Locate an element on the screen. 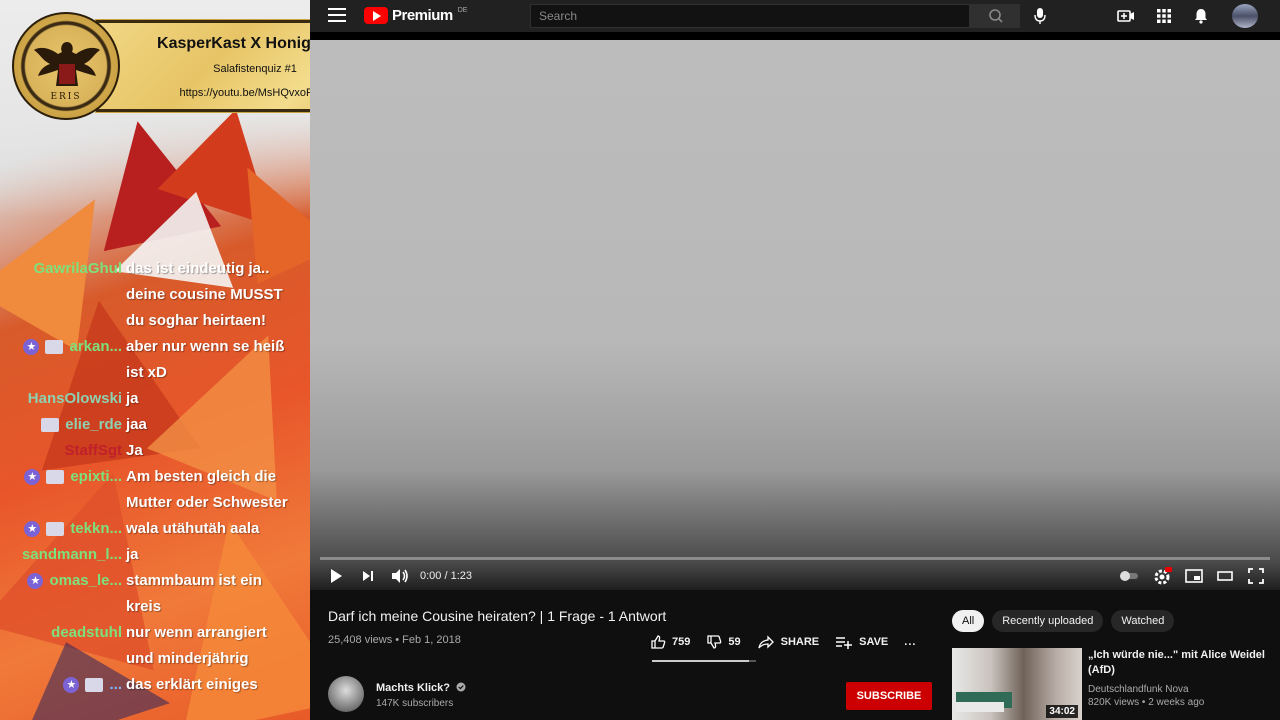 The height and width of the screenshot is (720, 1280). subscriber-count: 147K subscribers is located at coordinates (415, 703).